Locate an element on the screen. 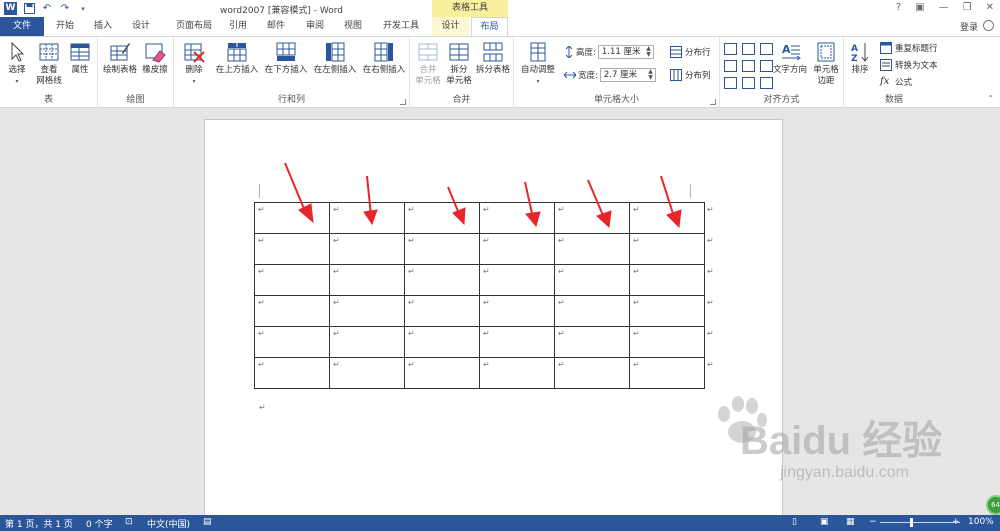 This screenshot has width=1000, height=531. eraser-button: 橡皮擦 is located at coordinates (155, 58).